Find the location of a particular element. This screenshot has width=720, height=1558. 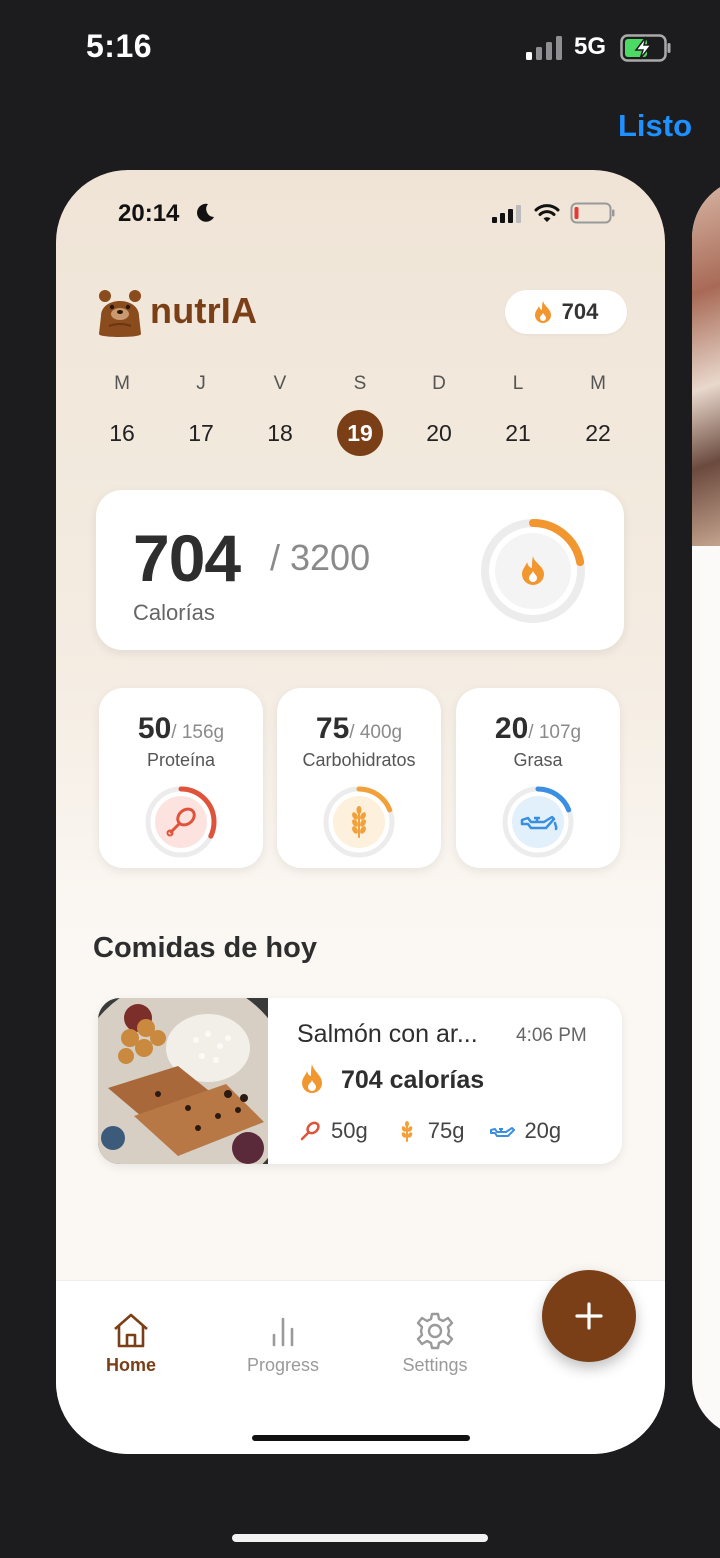

meal-calories: 704 calorías is located at coordinates (413, 1080).